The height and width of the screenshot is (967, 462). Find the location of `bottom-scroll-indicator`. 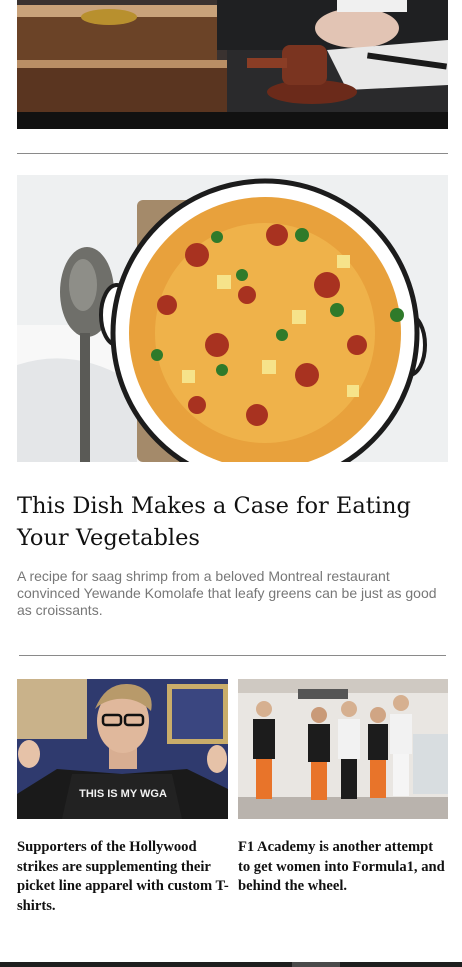

bottom-scroll-indicator is located at coordinates (231, 964).